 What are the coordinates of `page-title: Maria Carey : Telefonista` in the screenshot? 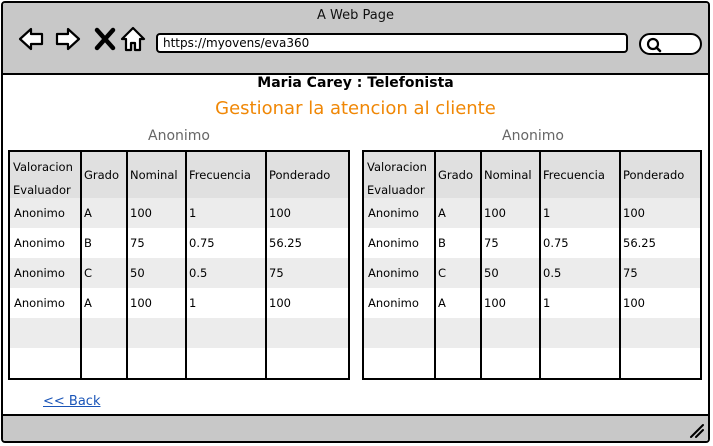 It's located at (355, 83).